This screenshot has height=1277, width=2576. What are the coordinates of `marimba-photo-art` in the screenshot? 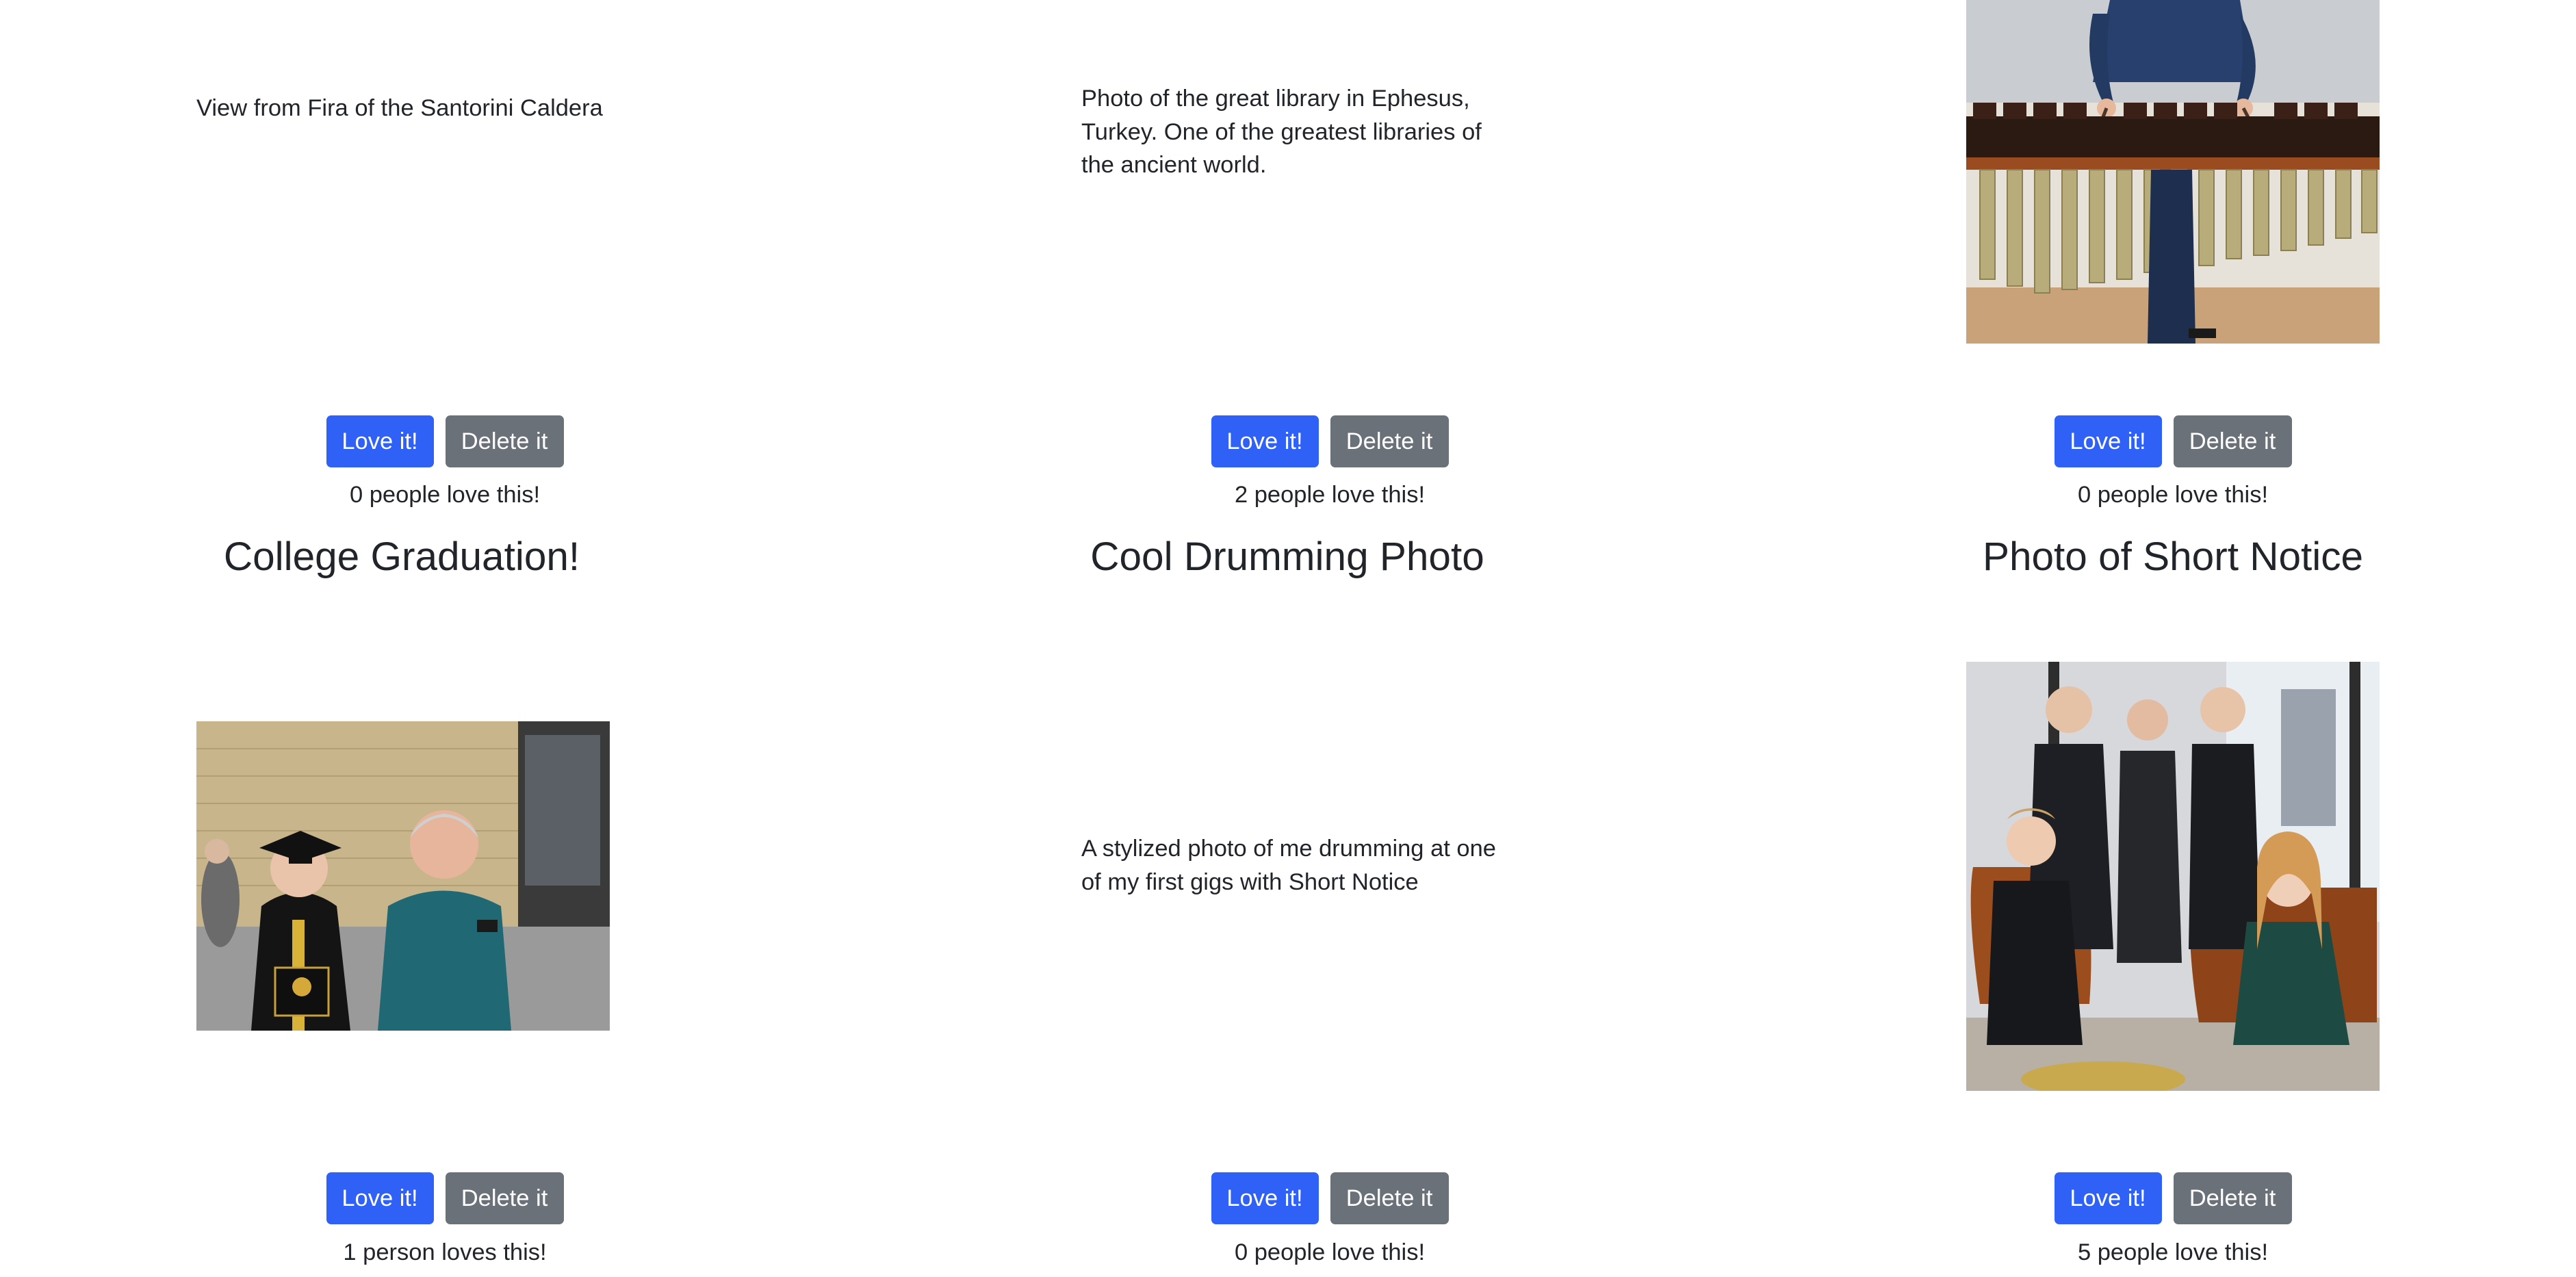 It's located at (2173, 172).